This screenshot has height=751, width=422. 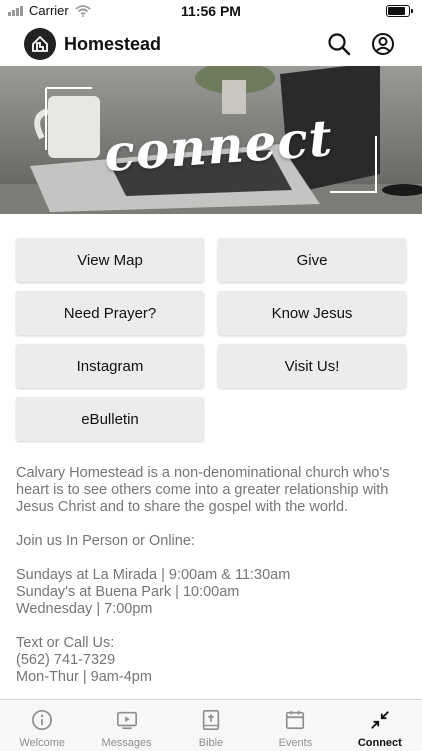 What do you see at coordinates (84, 609) in the screenshot?
I see `service-time-3: Wednesday | 7:00pm` at bounding box center [84, 609].